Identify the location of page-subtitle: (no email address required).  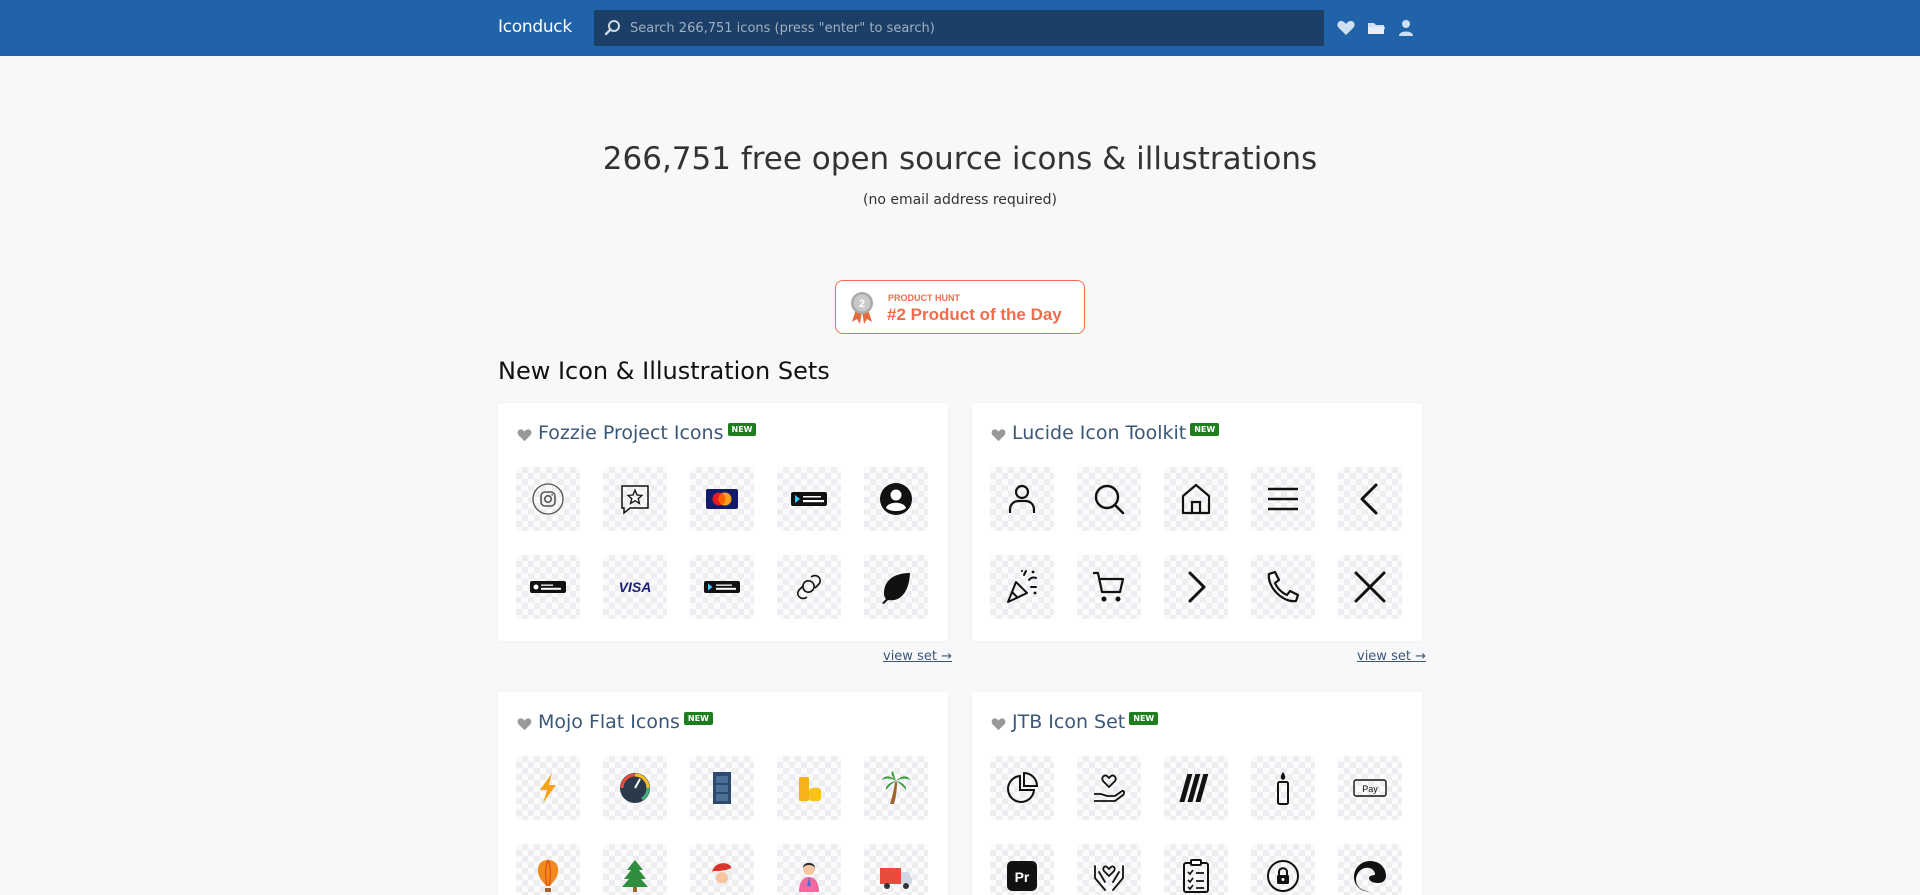
(960, 200).